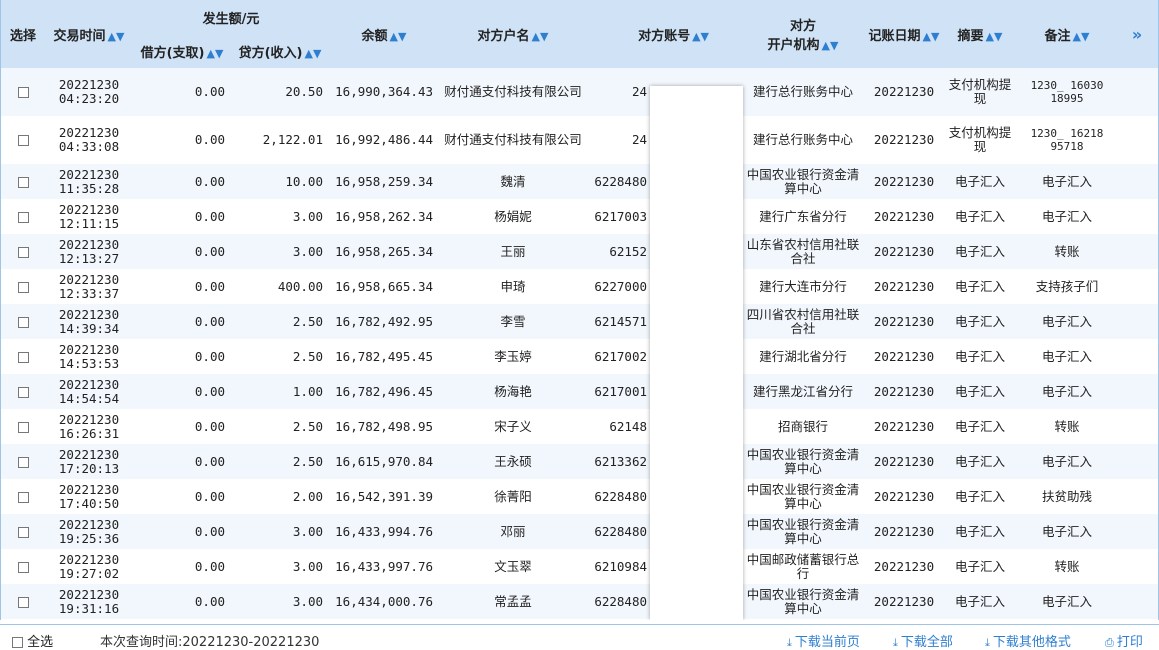  I want to click on counterparty-name-cell: 王丽, so click(513, 251).